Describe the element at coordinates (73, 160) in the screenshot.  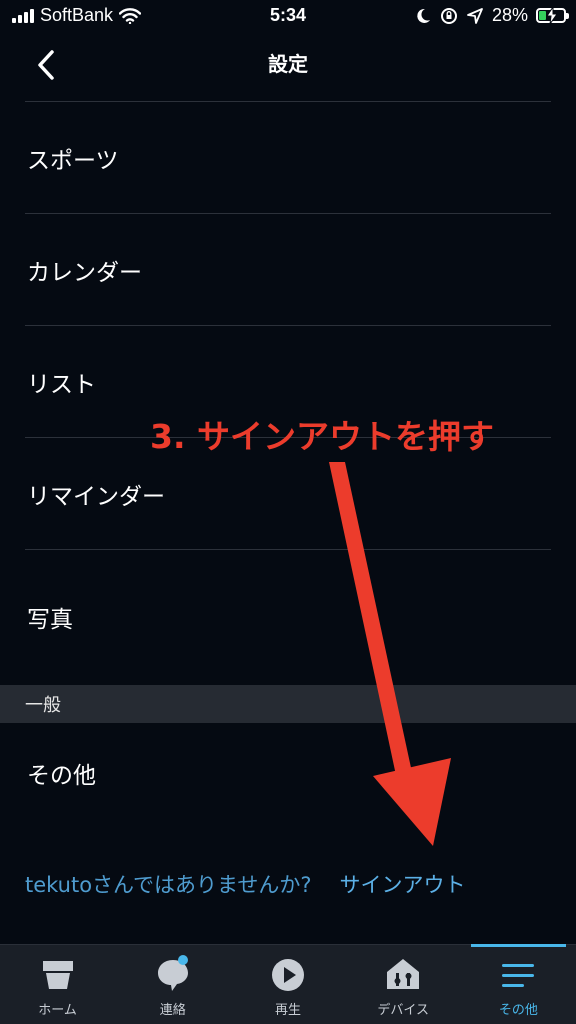
I see `list-item-label: スポーツ` at that location.